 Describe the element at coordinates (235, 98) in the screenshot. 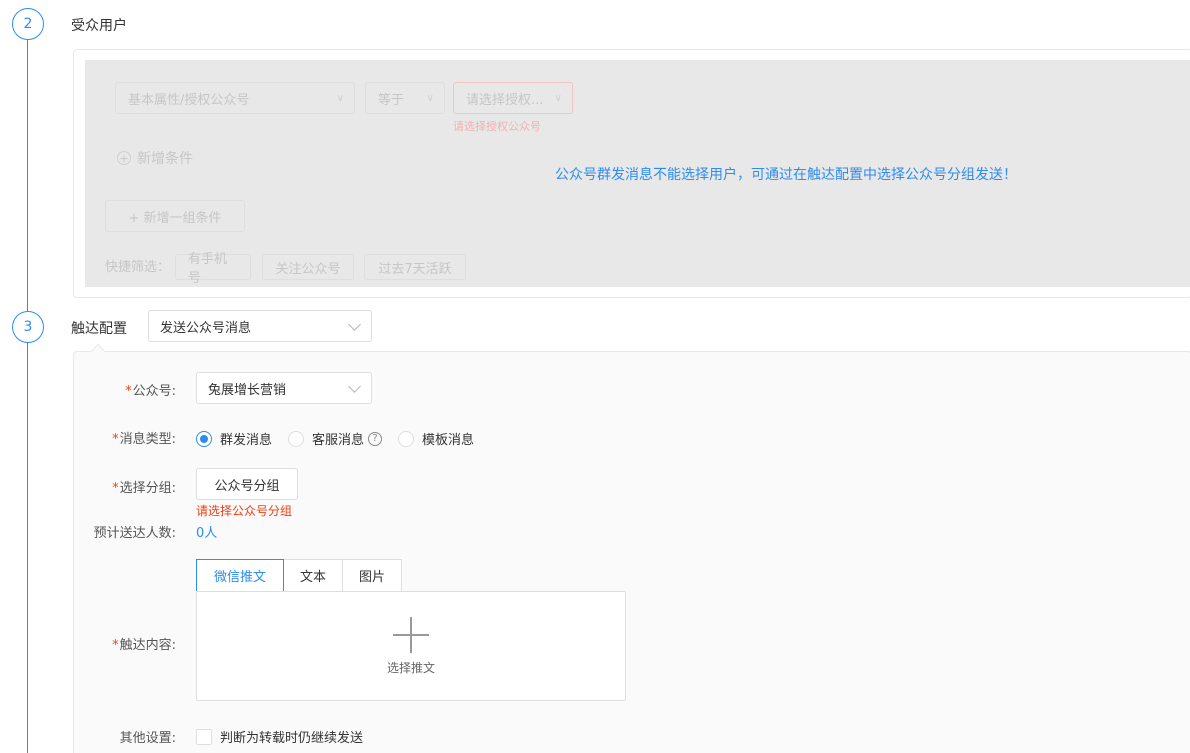

I see `condition-field-select: 基本属性/授权公众号 ∨` at that location.